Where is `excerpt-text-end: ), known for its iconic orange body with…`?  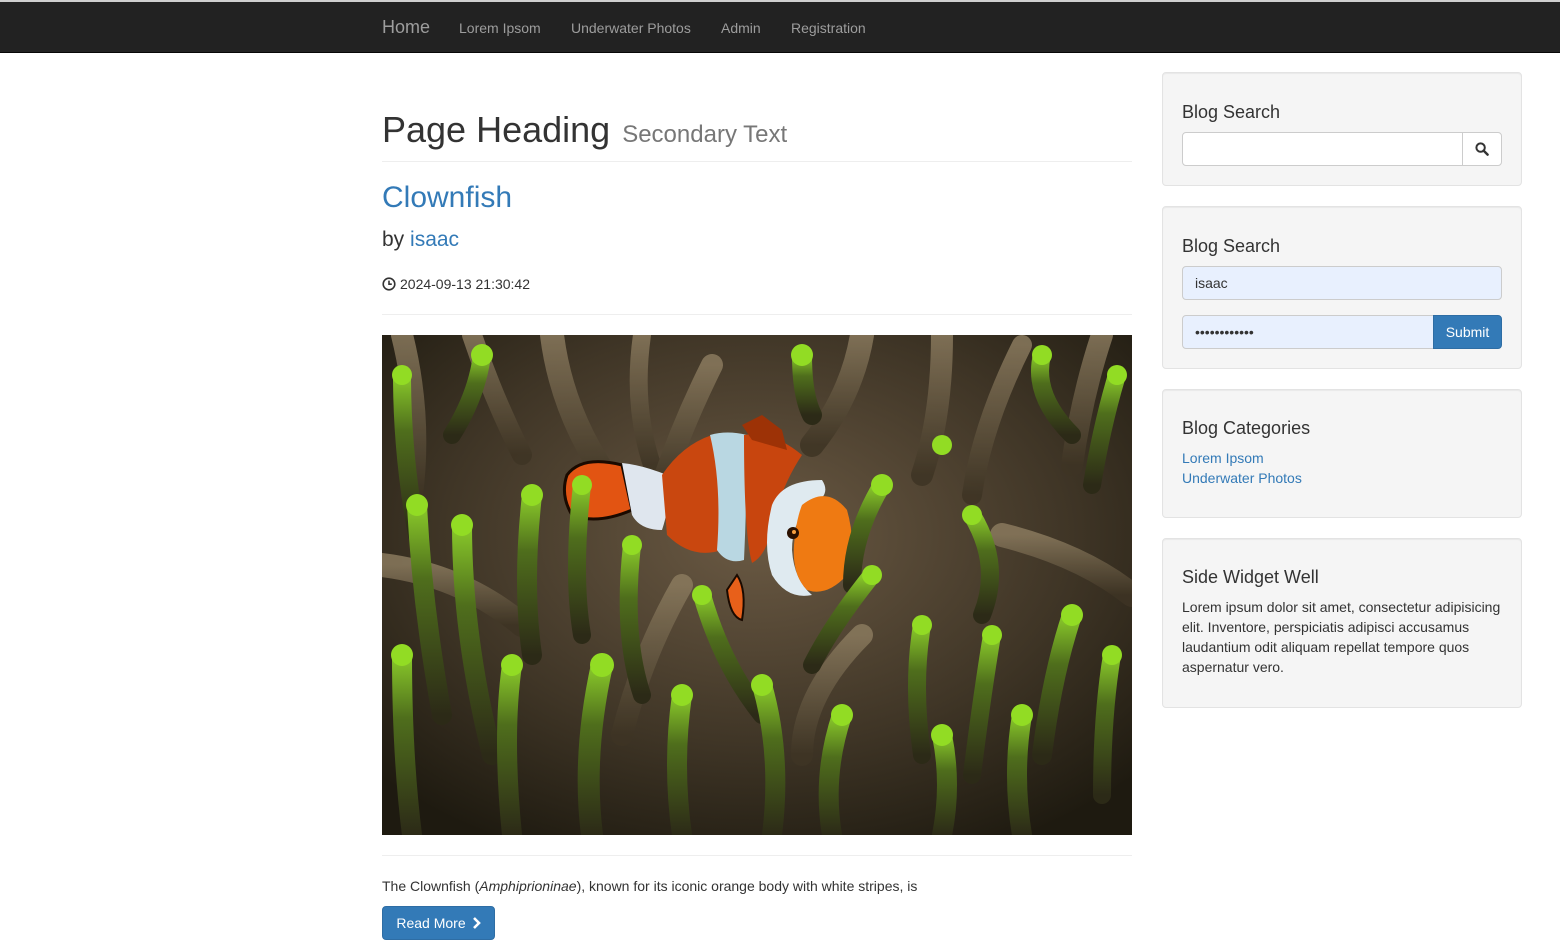 excerpt-text-end: ), known for its iconic orange body with… is located at coordinates (747, 886).